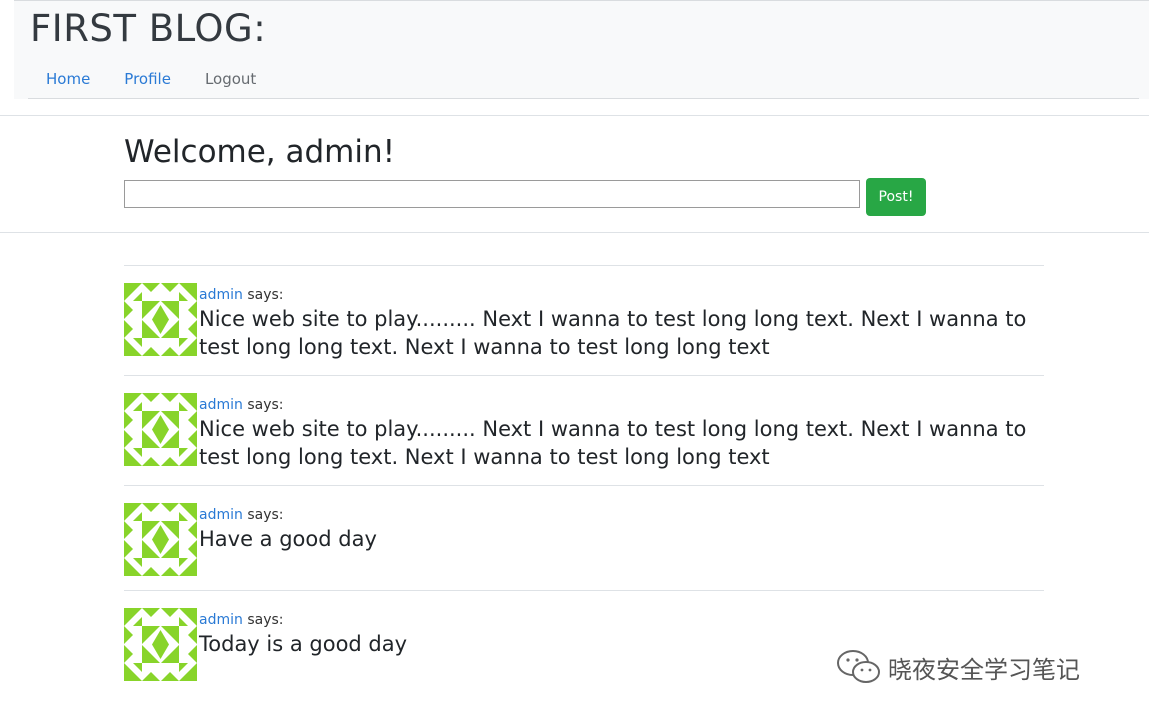 Image resolution: width=1149 pixels, height=718 pixels. What do you see at coordinates (858, 666) in the screenshot?
I see `wechat-icon` at bounding box center [858, 666].